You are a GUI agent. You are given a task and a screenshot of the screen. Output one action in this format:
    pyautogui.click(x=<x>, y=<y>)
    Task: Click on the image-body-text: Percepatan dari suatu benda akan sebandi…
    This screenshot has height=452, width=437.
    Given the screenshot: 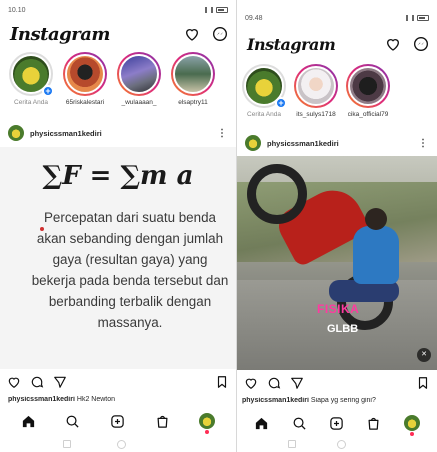 What is the action you would take?
    pyautogui.click(x=130, y=270)
    